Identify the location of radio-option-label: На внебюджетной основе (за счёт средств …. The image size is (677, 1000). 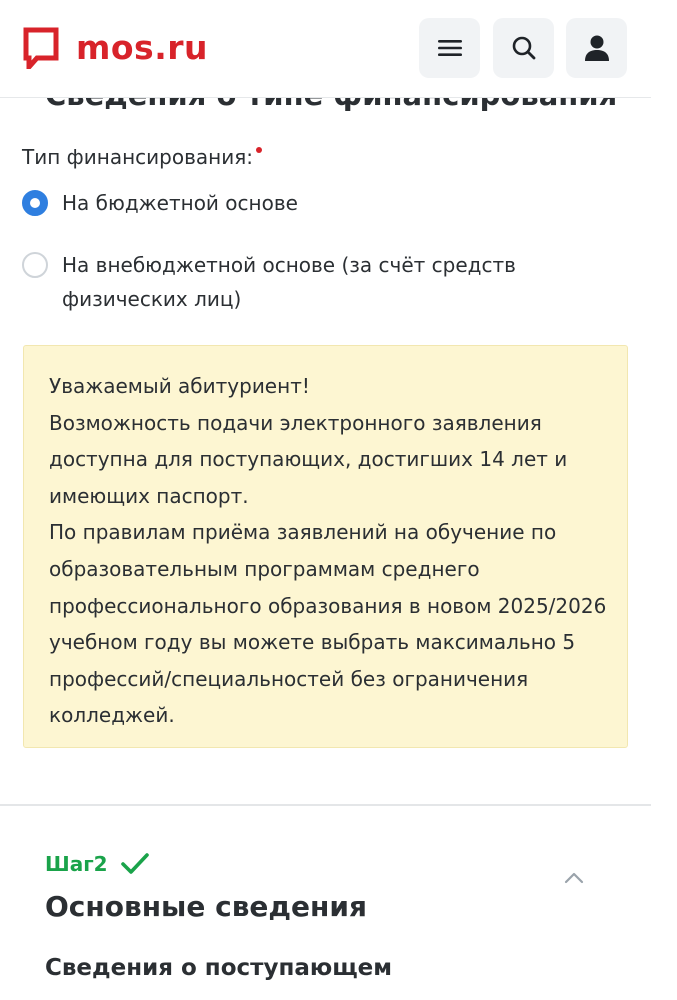
(289, 282).